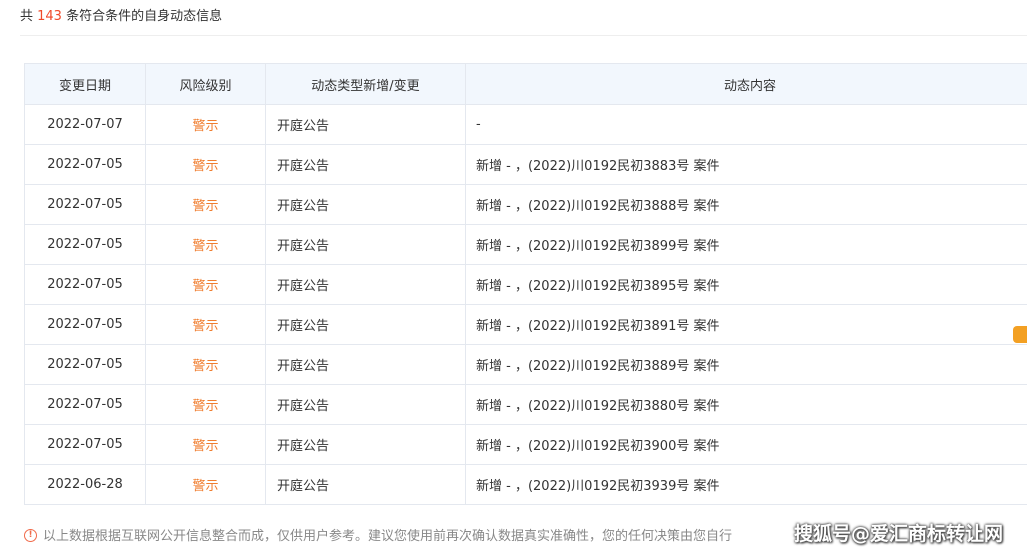 This screenshot has width=1027, height=556. Describe the element at coordinates (746, 444) in the screenshot. I see `cell-dynamic-content: 新增 - ，(2022)川0192民初3900号 案件` at that location.